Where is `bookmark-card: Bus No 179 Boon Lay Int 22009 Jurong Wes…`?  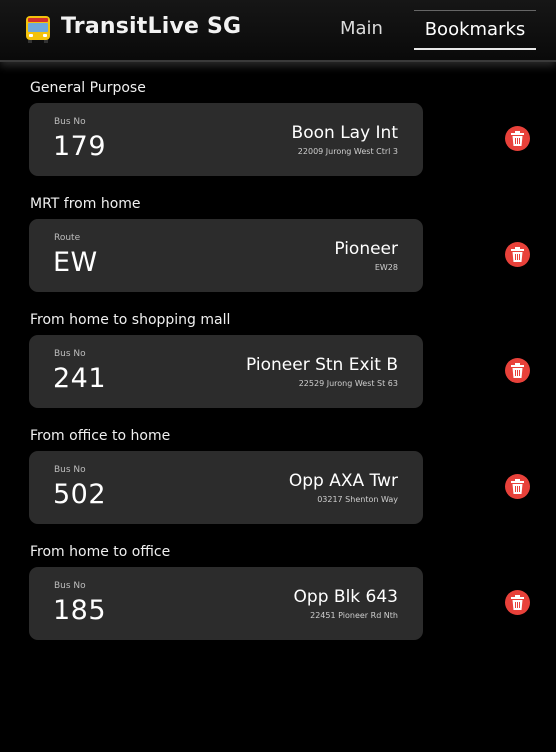 bookmark-card: Bus No 179 Boon Lay Int 22009 Jurong Wes… is located at coordinates (226, 139).